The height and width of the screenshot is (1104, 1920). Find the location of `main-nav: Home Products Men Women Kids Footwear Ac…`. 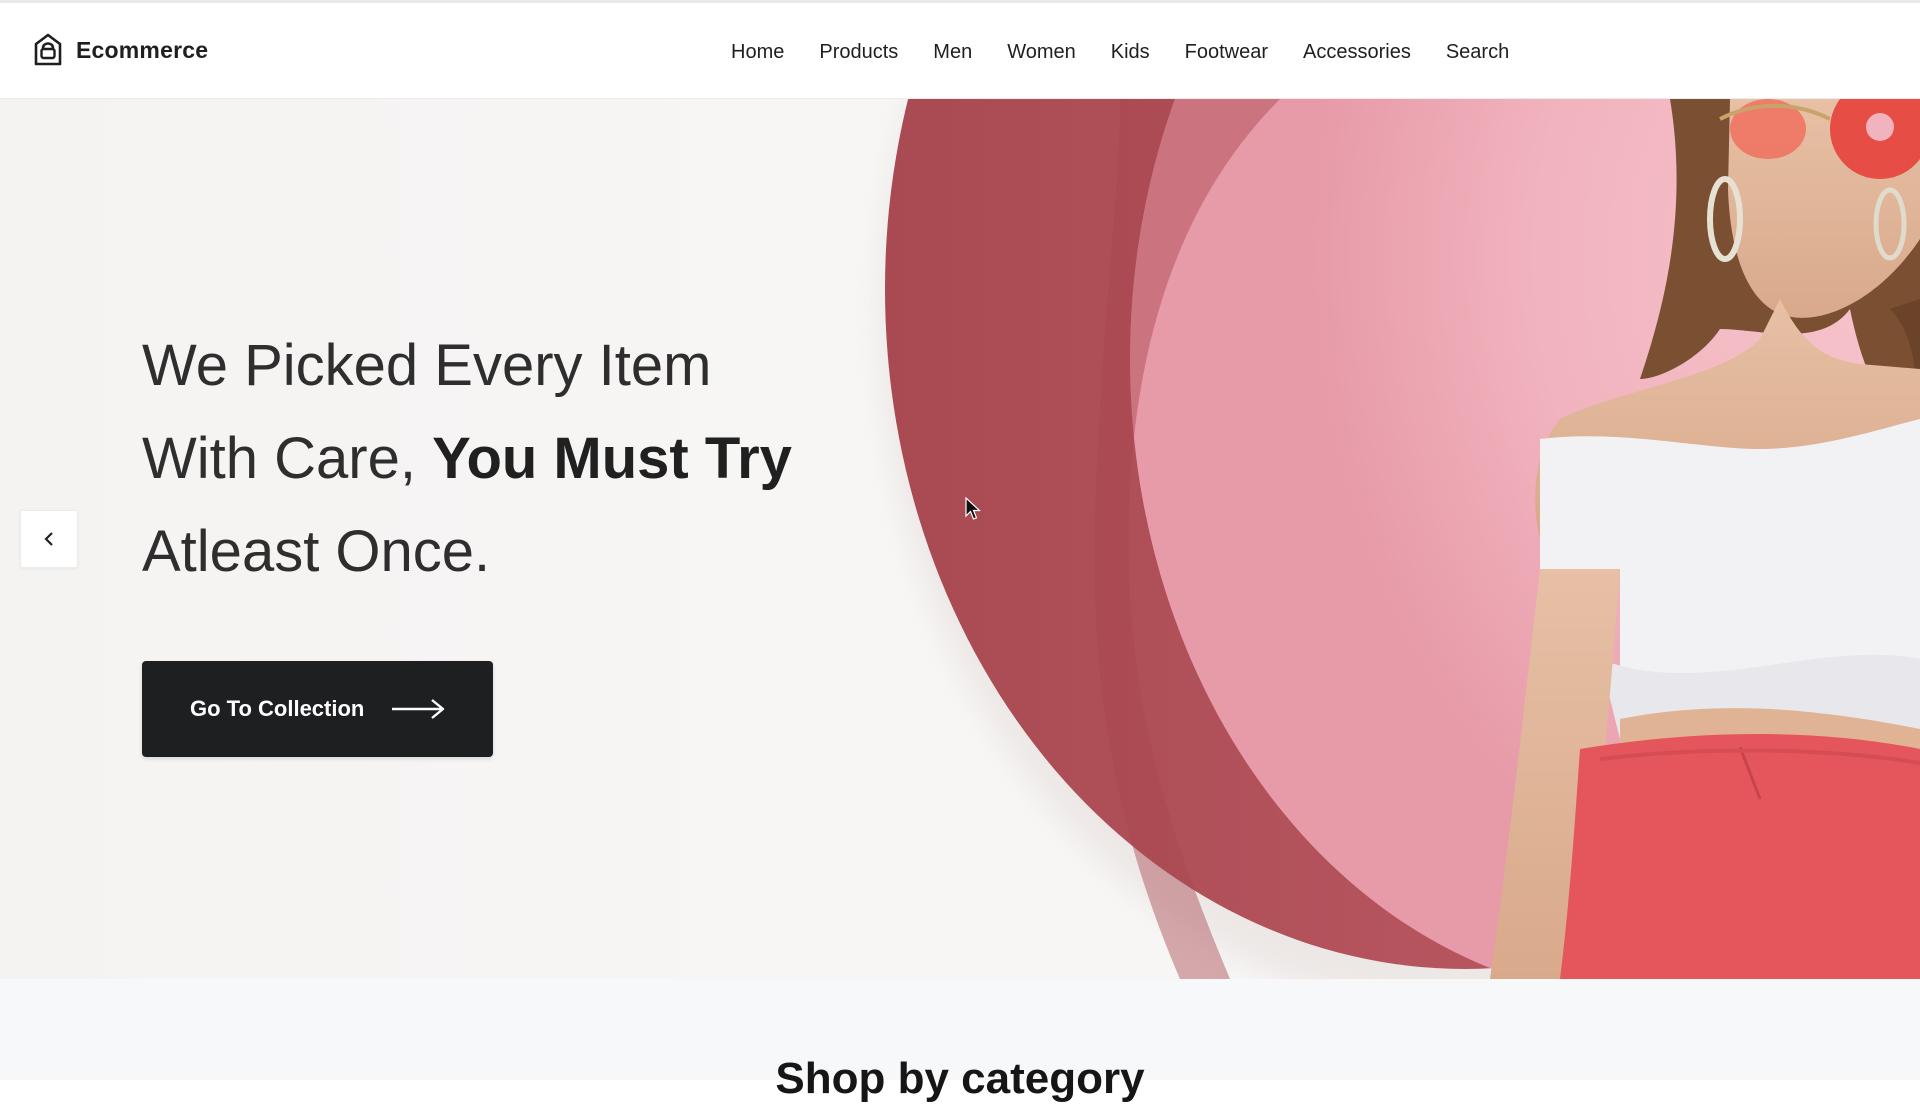

main-nav: Home Products Men Women Kids Footwear Ac… is located at coordinates (1120, 52).